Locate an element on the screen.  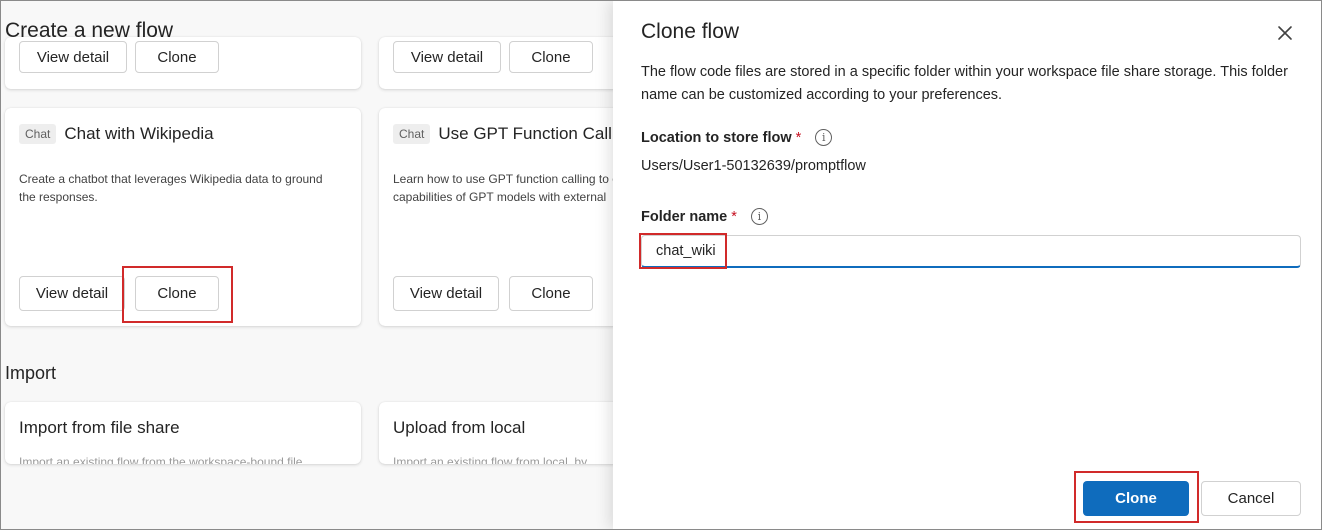
card-header: Import from file share is located at coordinates (99, 428).